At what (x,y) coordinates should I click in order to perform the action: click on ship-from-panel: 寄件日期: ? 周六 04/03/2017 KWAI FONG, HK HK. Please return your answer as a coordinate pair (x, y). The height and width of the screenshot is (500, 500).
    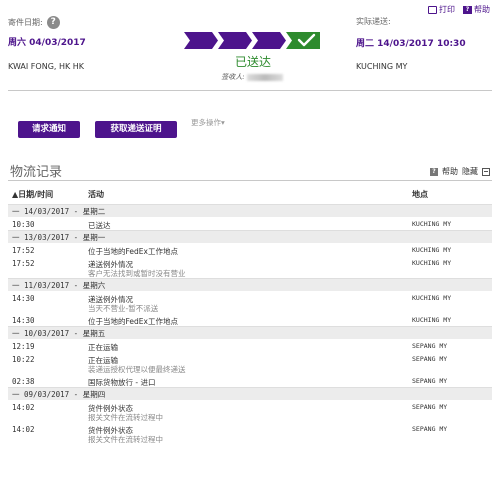
    Looking at the image, I should click on (47, 43).